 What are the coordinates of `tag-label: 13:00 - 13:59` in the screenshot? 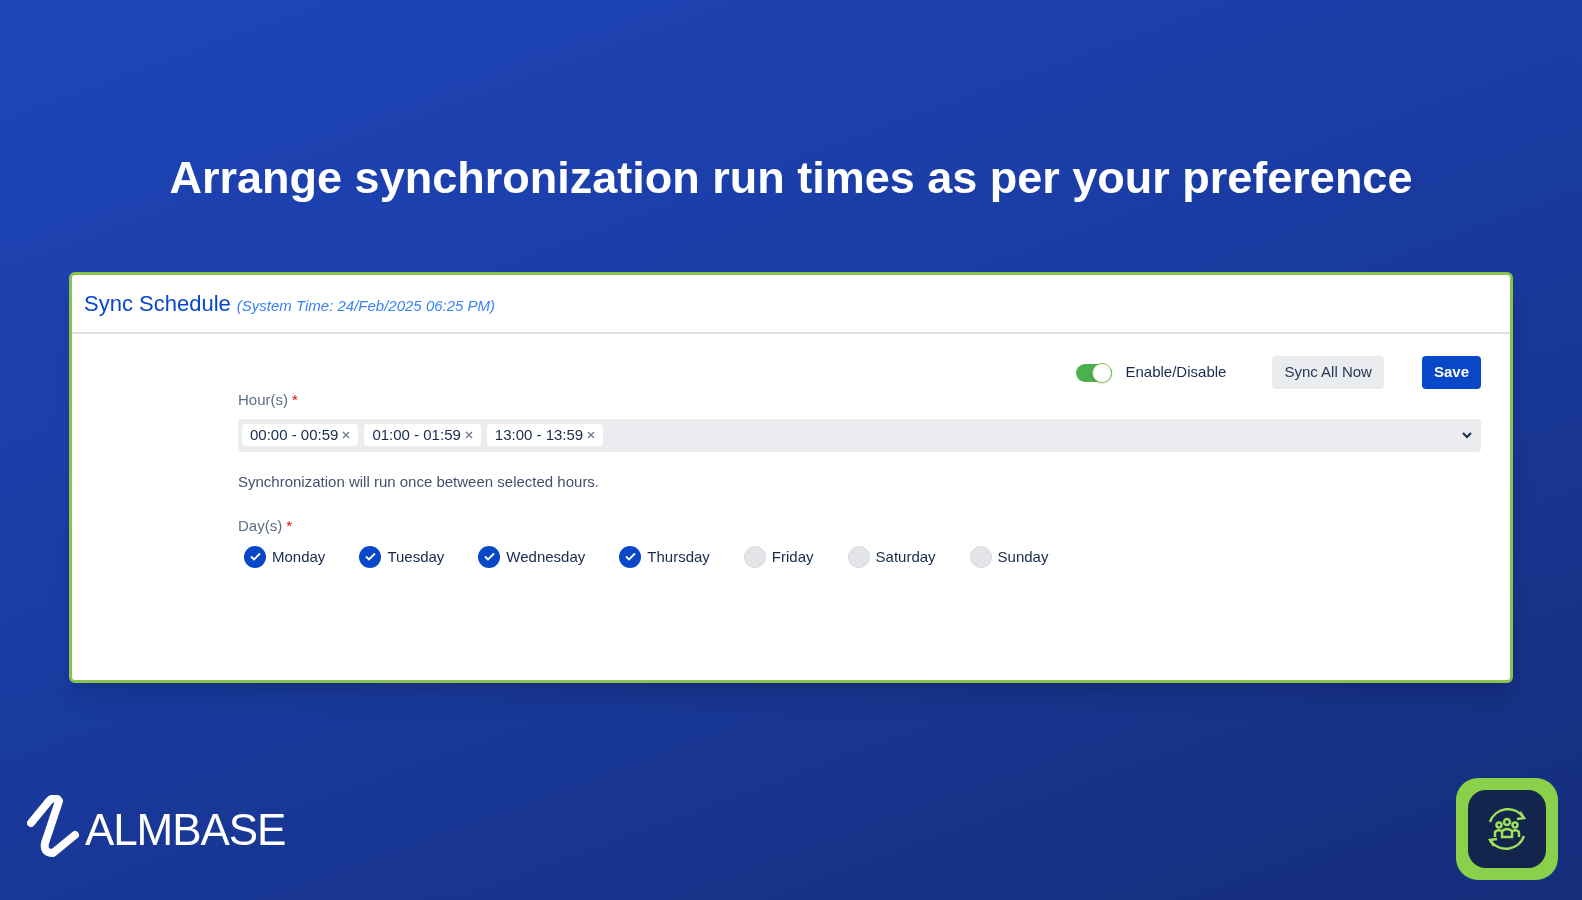 It's located at (539, 434).